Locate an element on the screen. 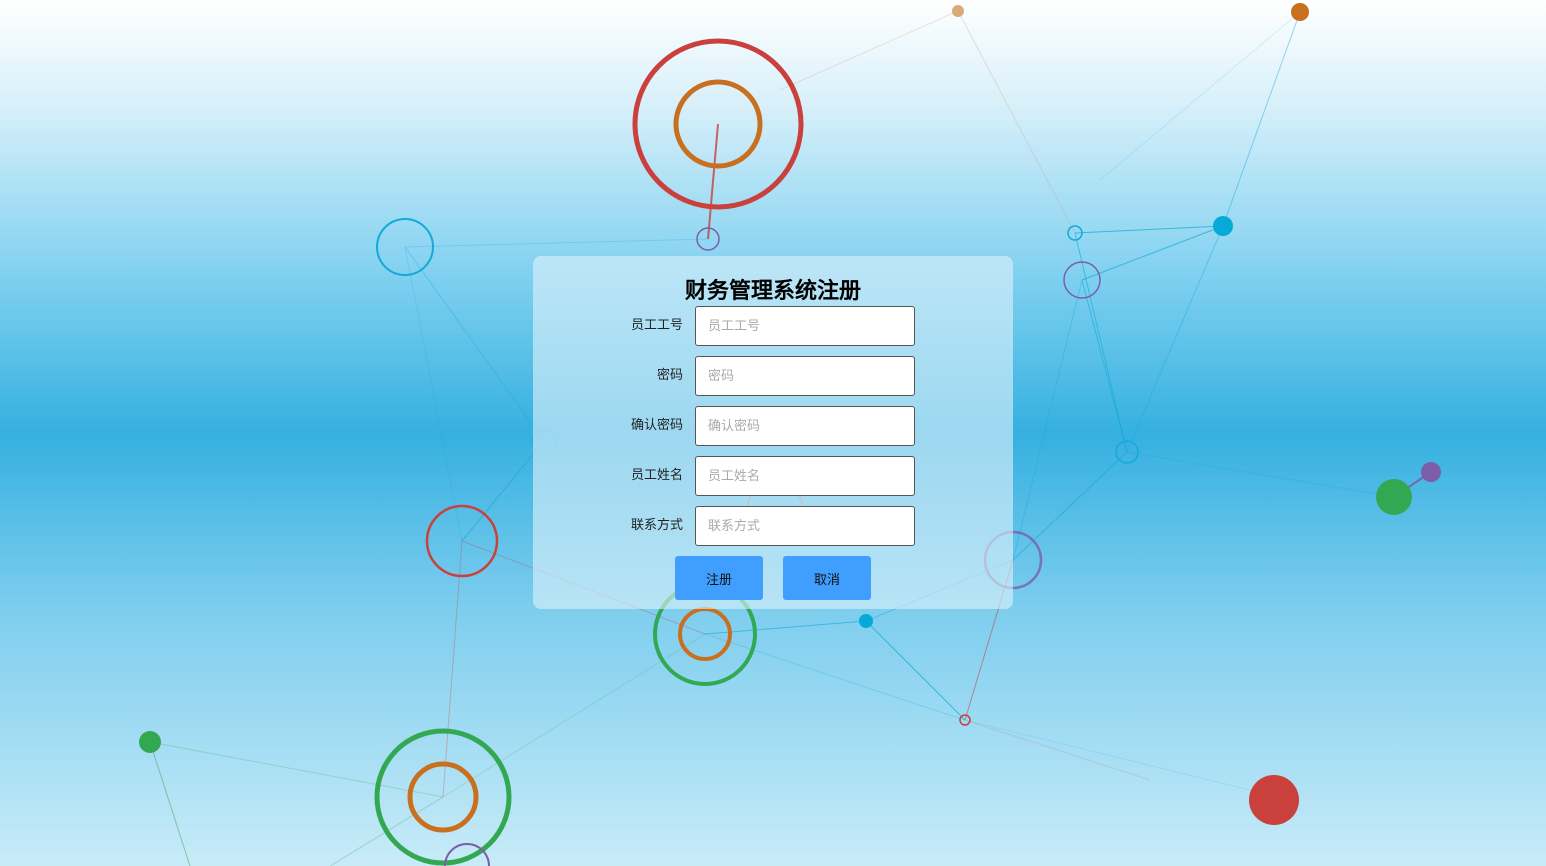 The image size is (1546, 866). cancel-button: 取消 is located at coordinates (827, 578).